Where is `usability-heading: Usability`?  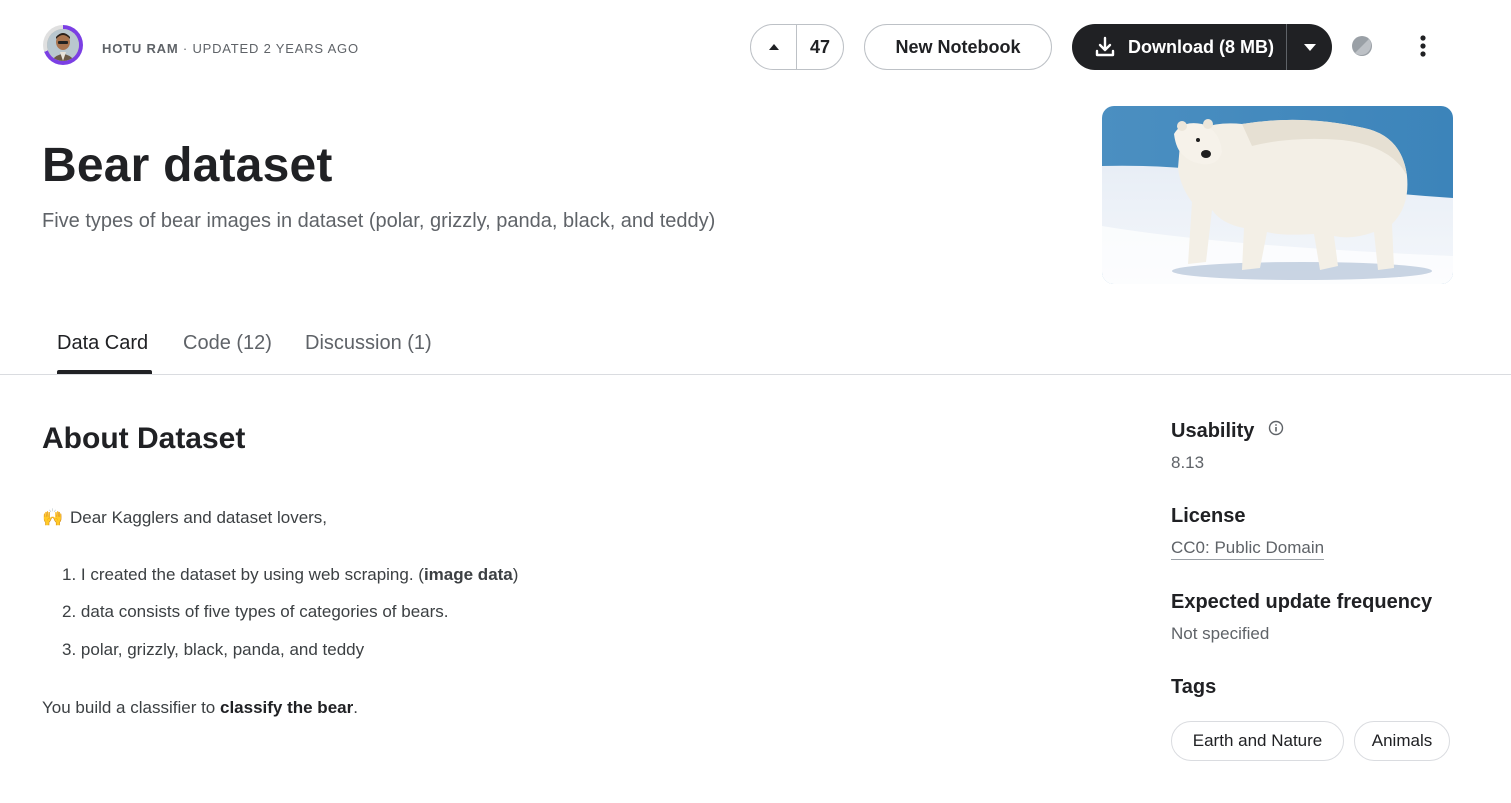
usability-heading: Usability is located at coordinates (1227, 431).